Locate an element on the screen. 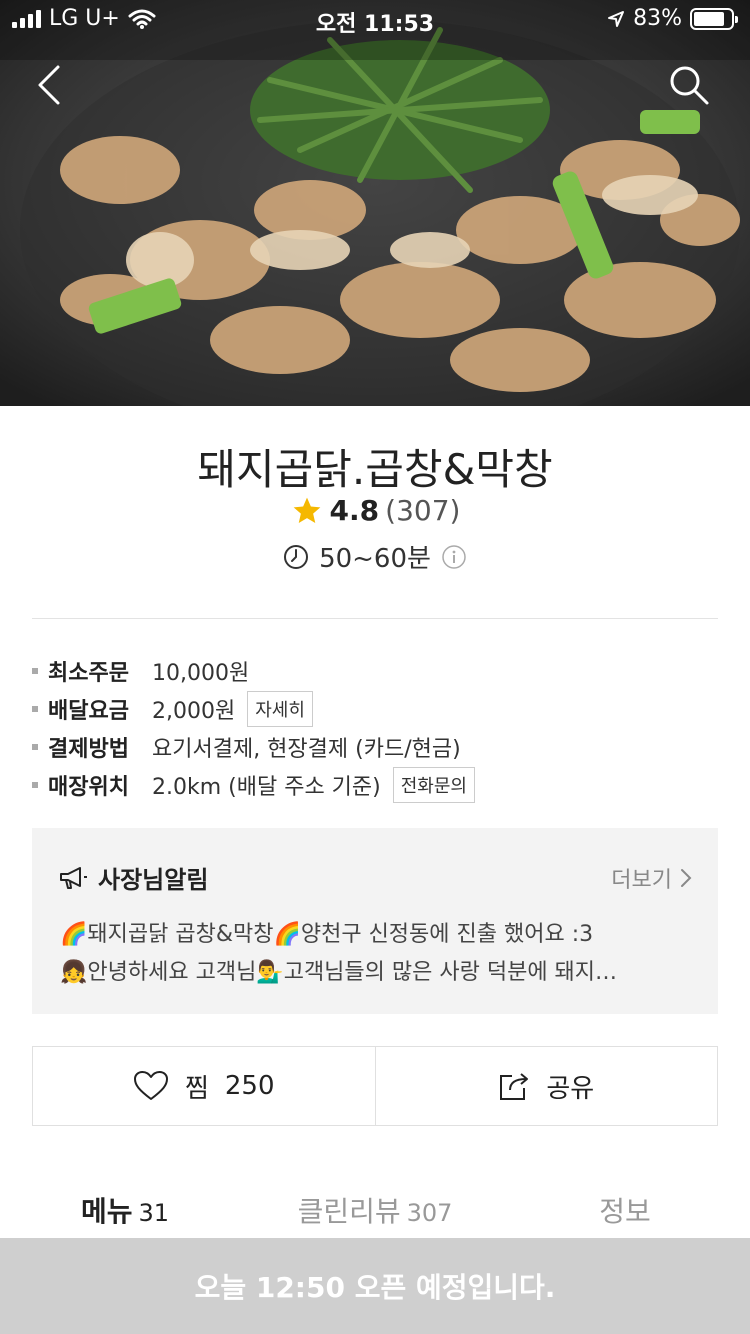  info-label: 최소주문 is located at coordinates (88, 673).